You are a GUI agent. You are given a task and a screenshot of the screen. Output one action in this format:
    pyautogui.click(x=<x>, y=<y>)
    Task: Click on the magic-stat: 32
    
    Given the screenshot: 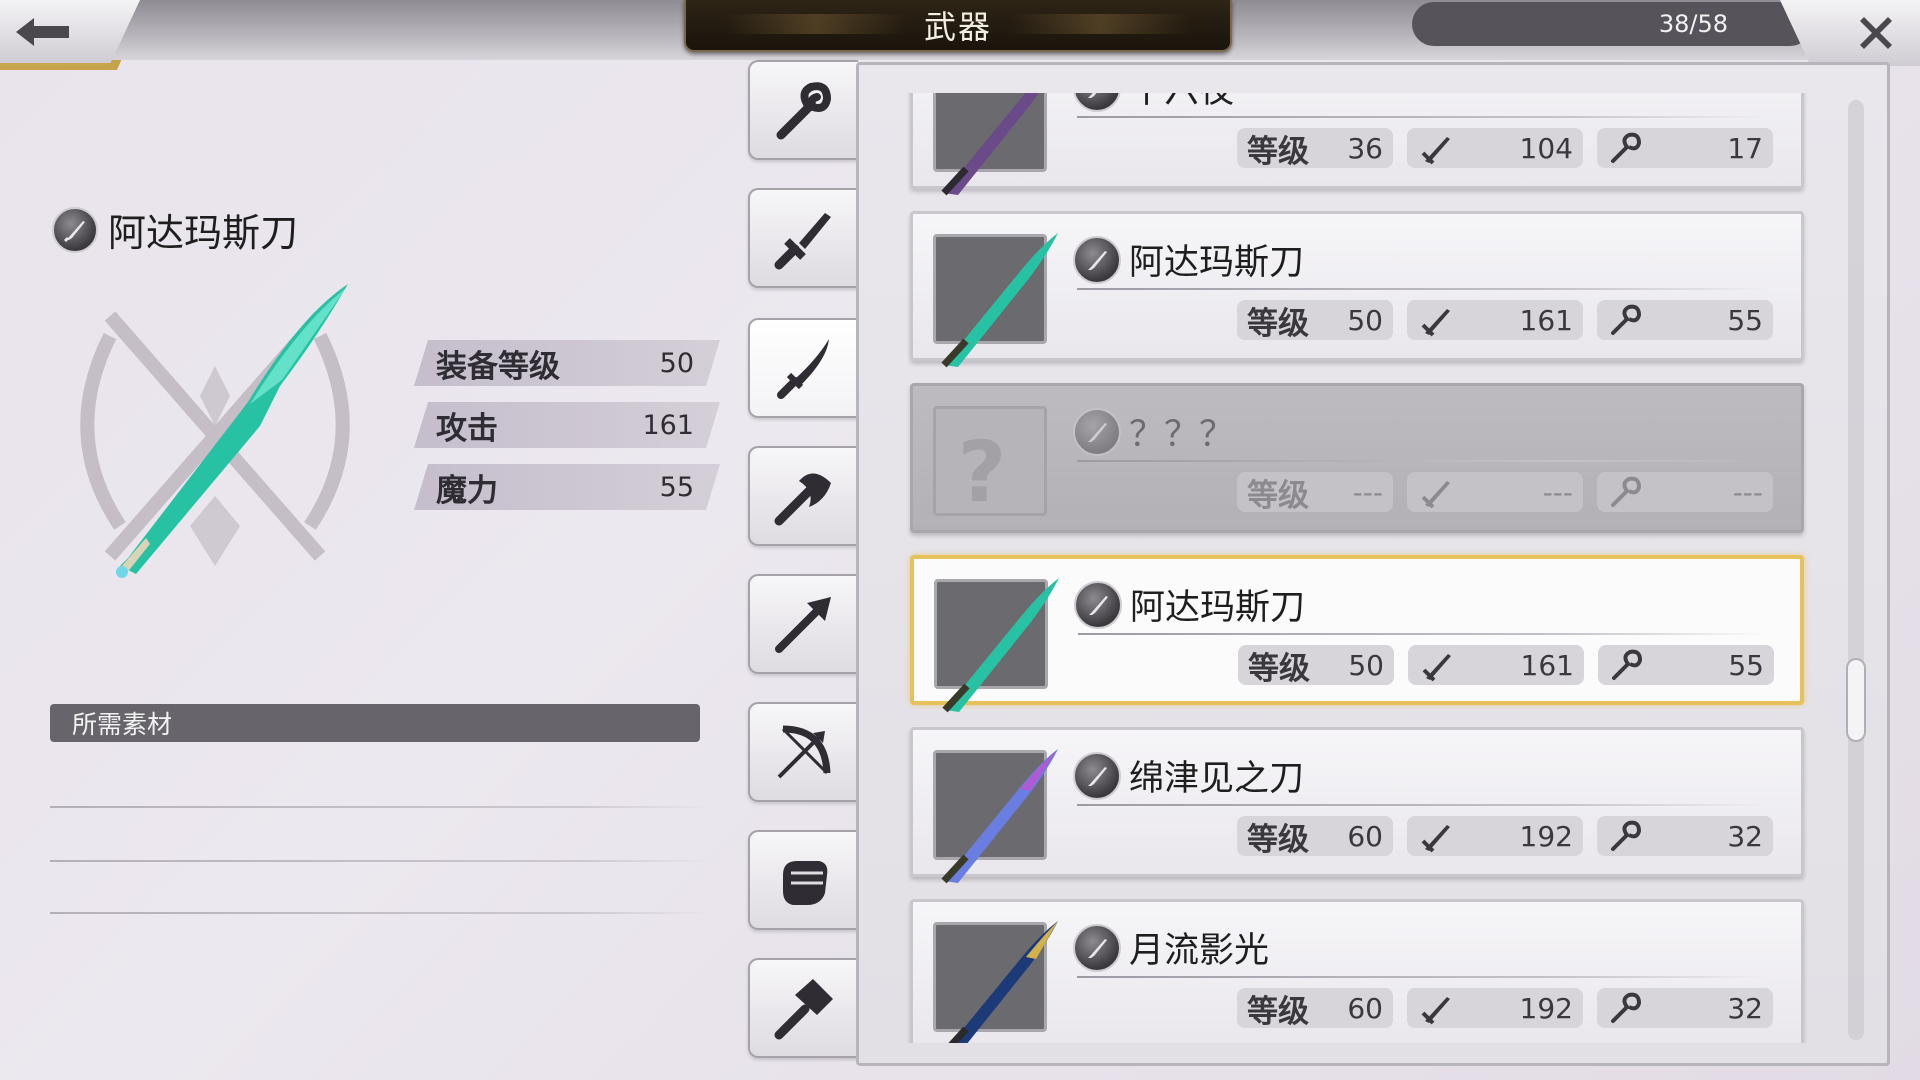 What is the action you would take?
    pyautogui.click(x=1685, y=1008)
    